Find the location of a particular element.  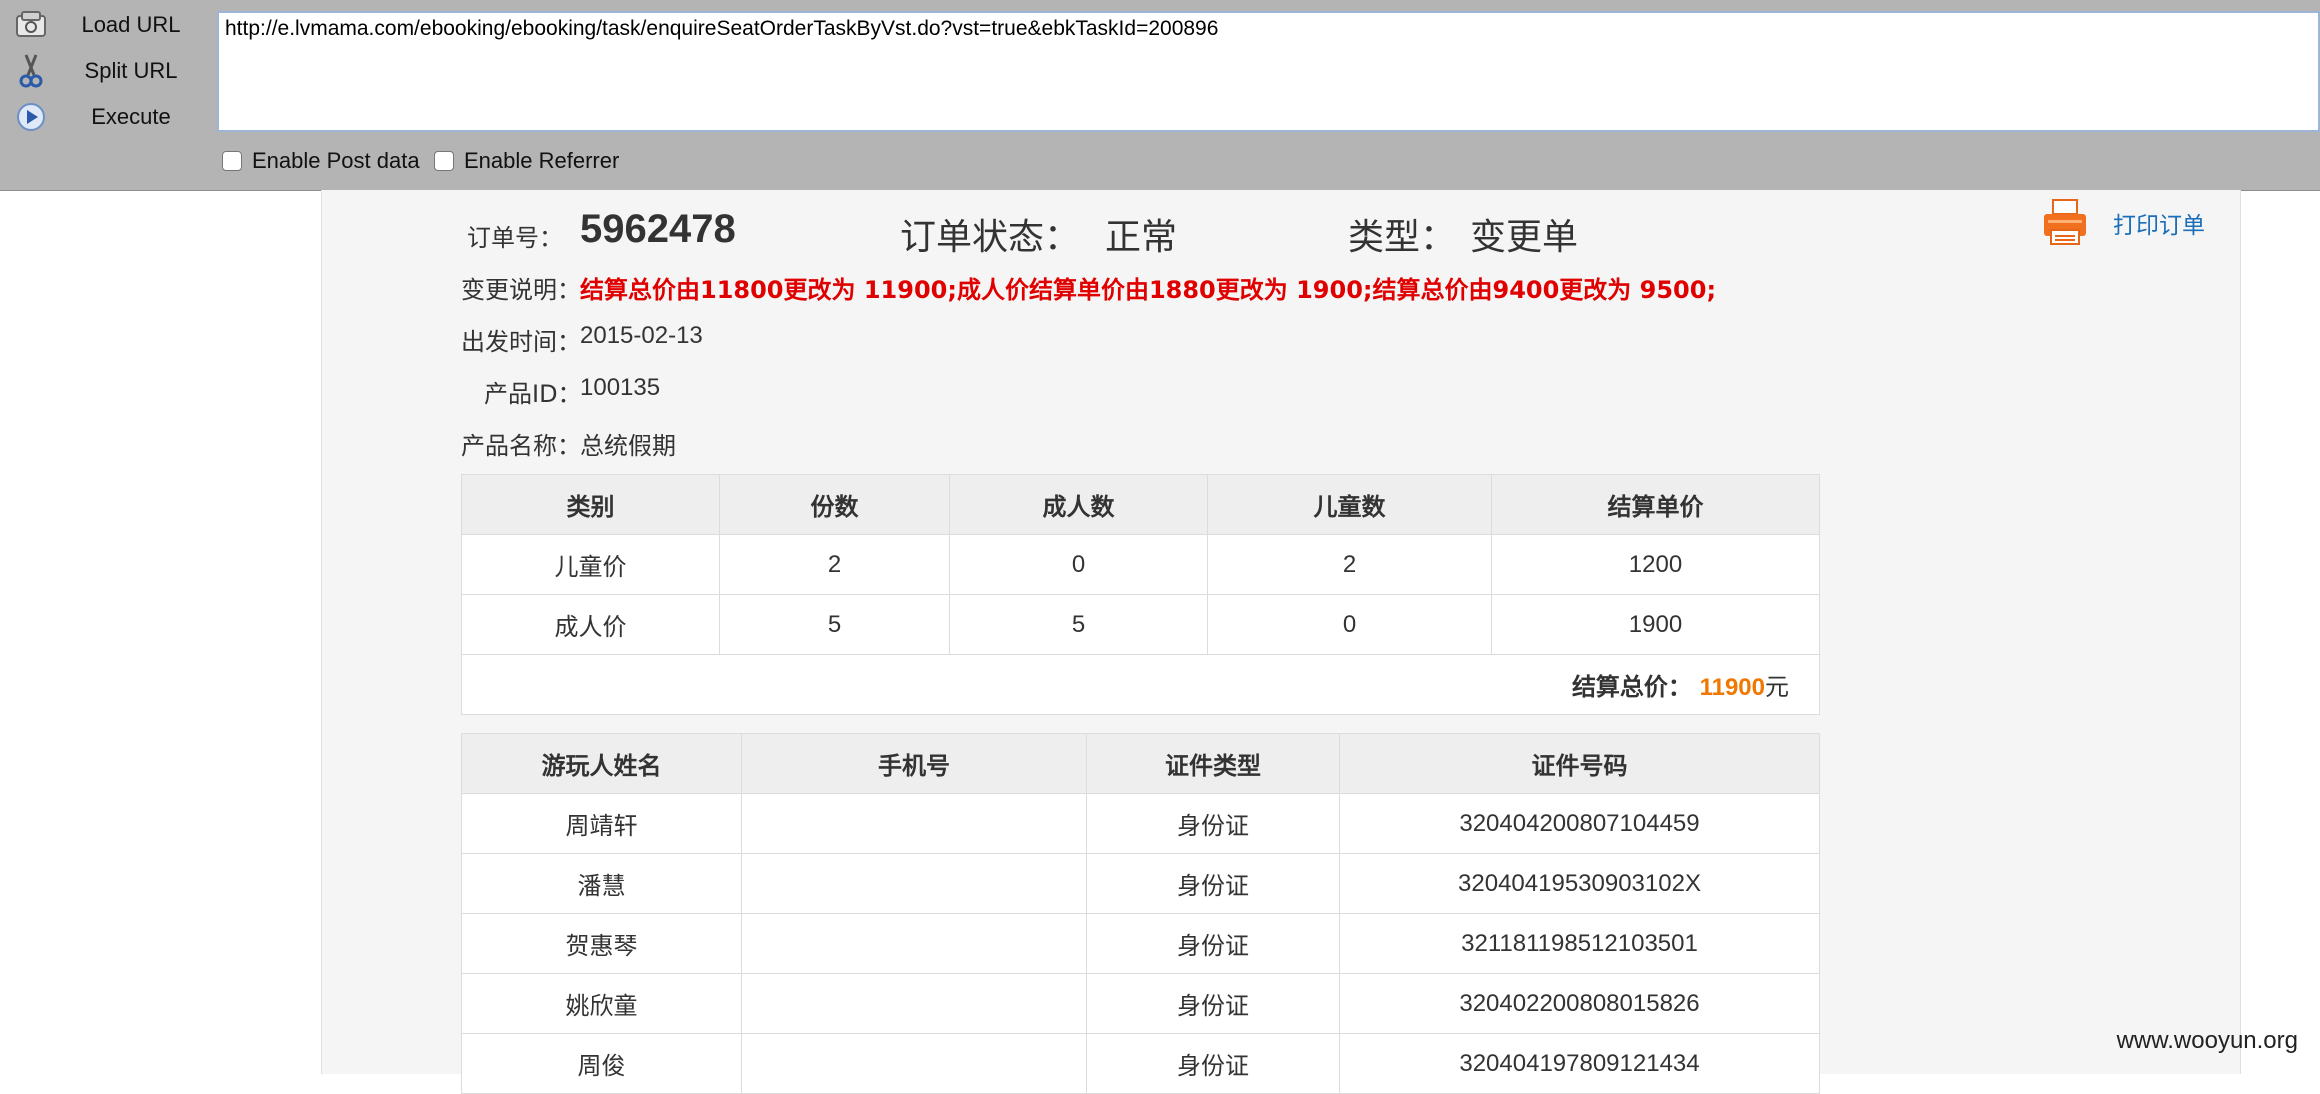

split-url-label: Split URL is located at coordinates (131, 70).